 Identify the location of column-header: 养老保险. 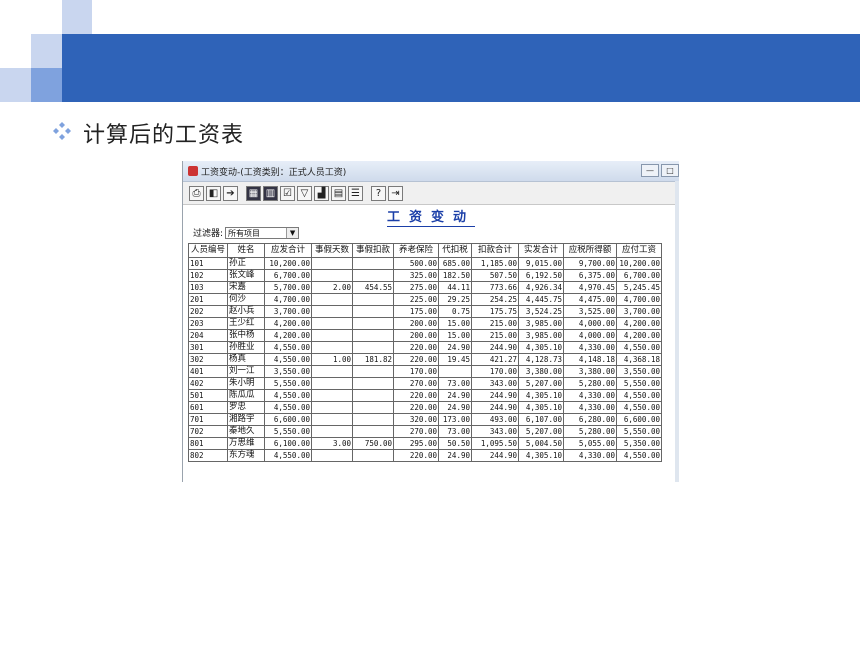
(416, 250).